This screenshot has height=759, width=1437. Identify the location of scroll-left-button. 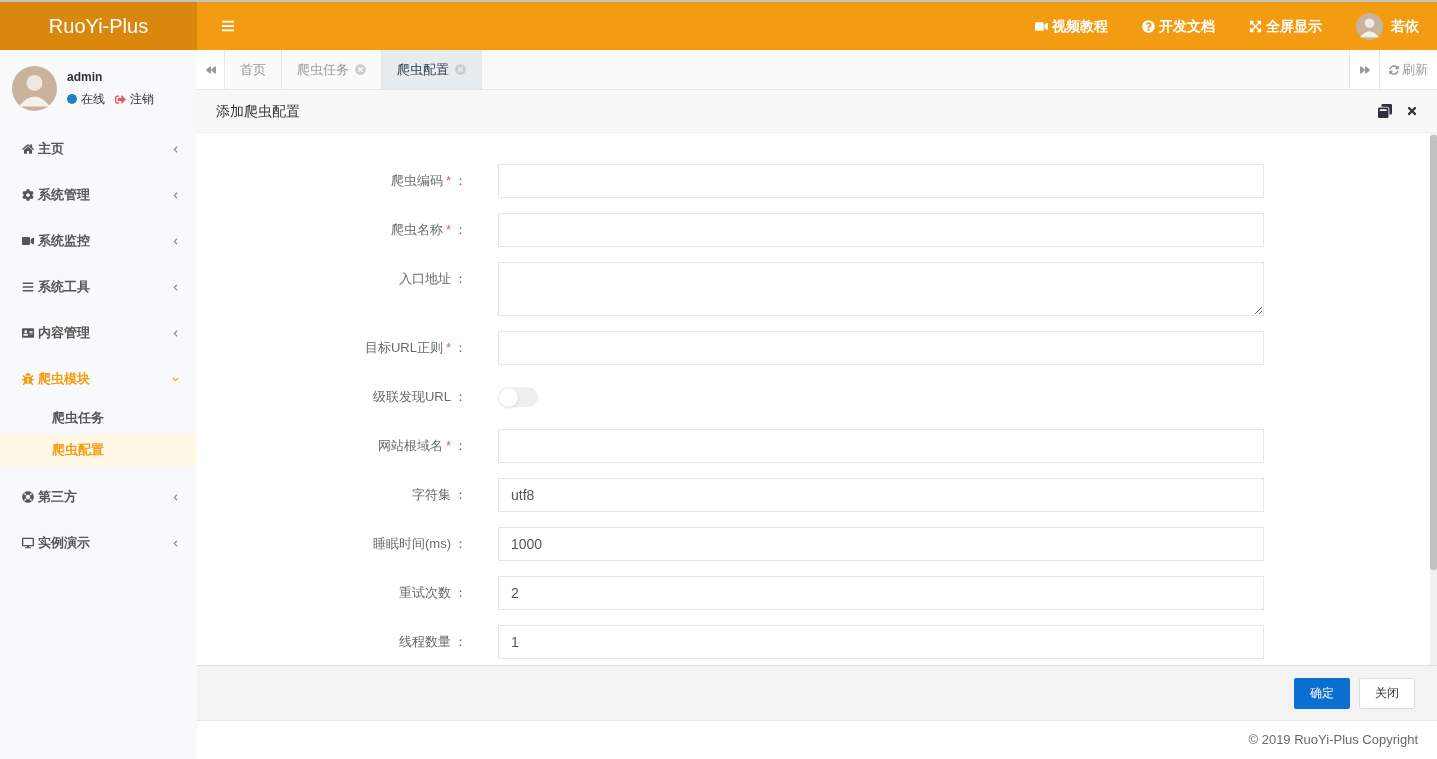
(211, 69).